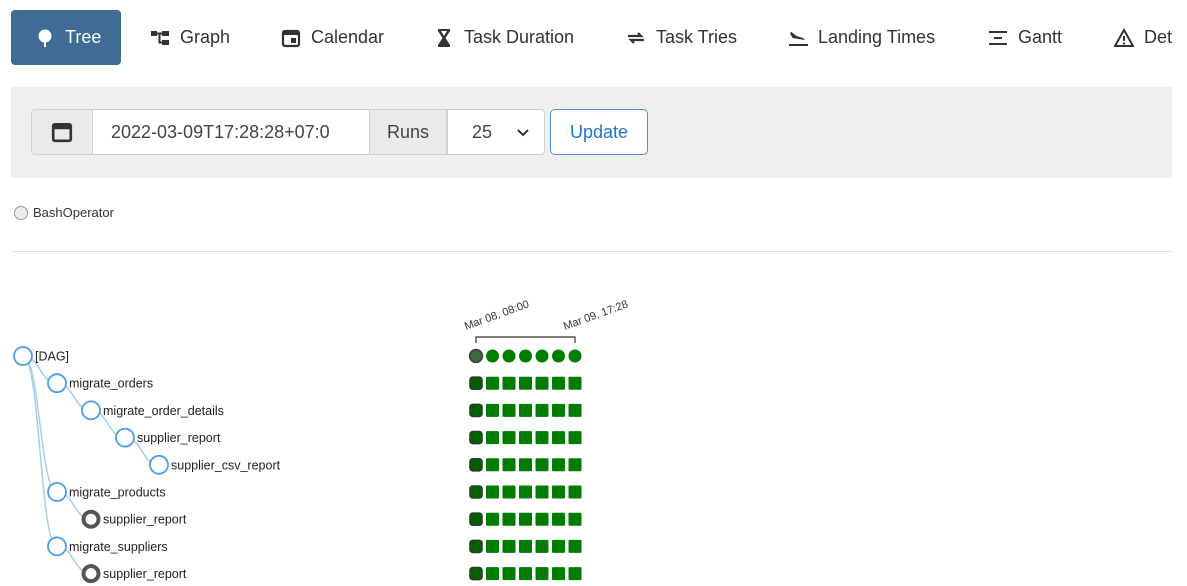 This screenshot has height=586, width=1187. What do you see at coordinates (636, 37) in the screenshot?
I see `retry-icon` at bounding box center [636, 37].